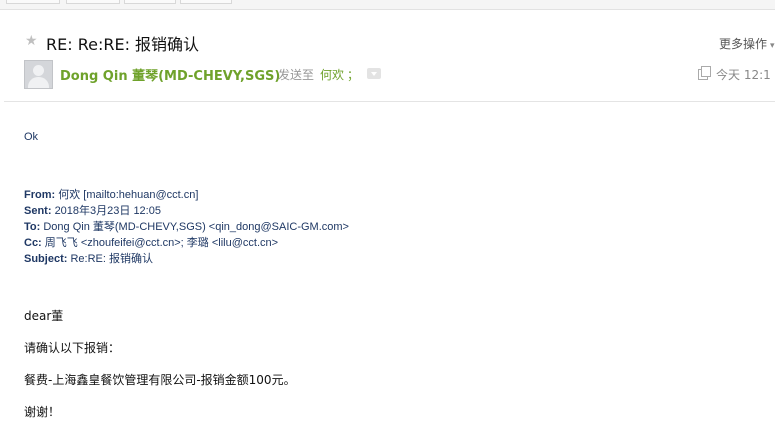 This screenshot has height=445, width=775. I want to click on copy-icon, so click(704, 73).